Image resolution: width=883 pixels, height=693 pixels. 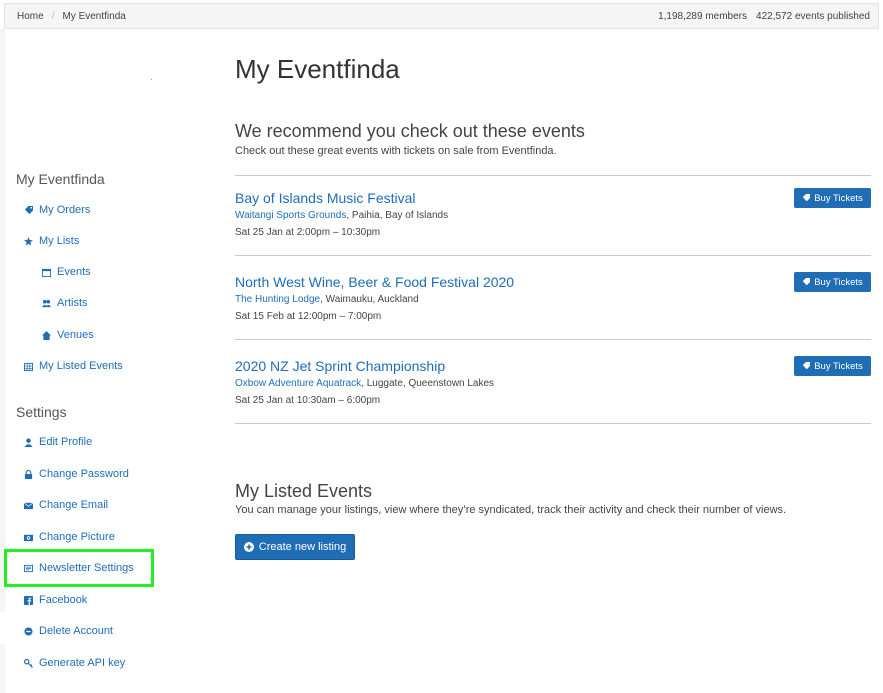 What do you see at coordinates (59, 241) in the screenshot?
I see `sidebar-item-label: My Lists` at bounding box center [59, 241].